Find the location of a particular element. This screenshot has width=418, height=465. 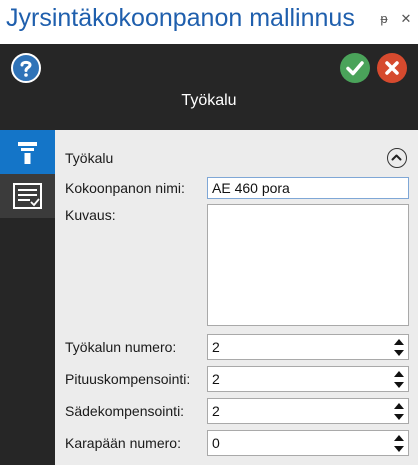

length-compensation-stepper is located at coordinates (308, 379).